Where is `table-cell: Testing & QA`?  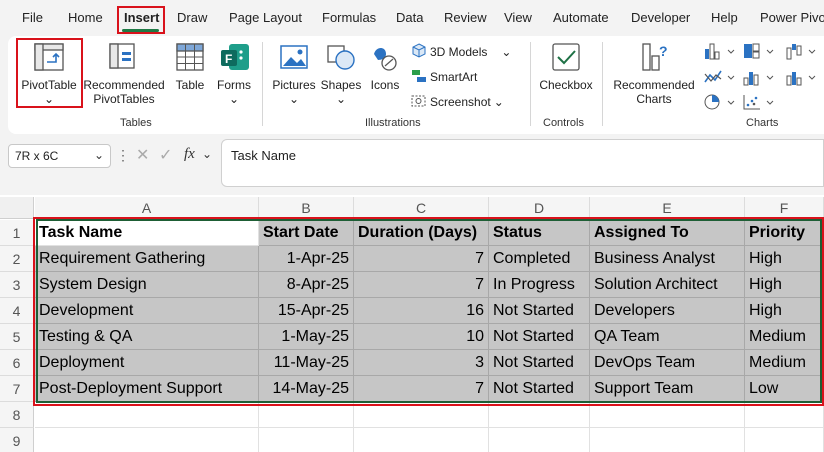 table-cell: Testing & QA is located at coordinates (147, 337).